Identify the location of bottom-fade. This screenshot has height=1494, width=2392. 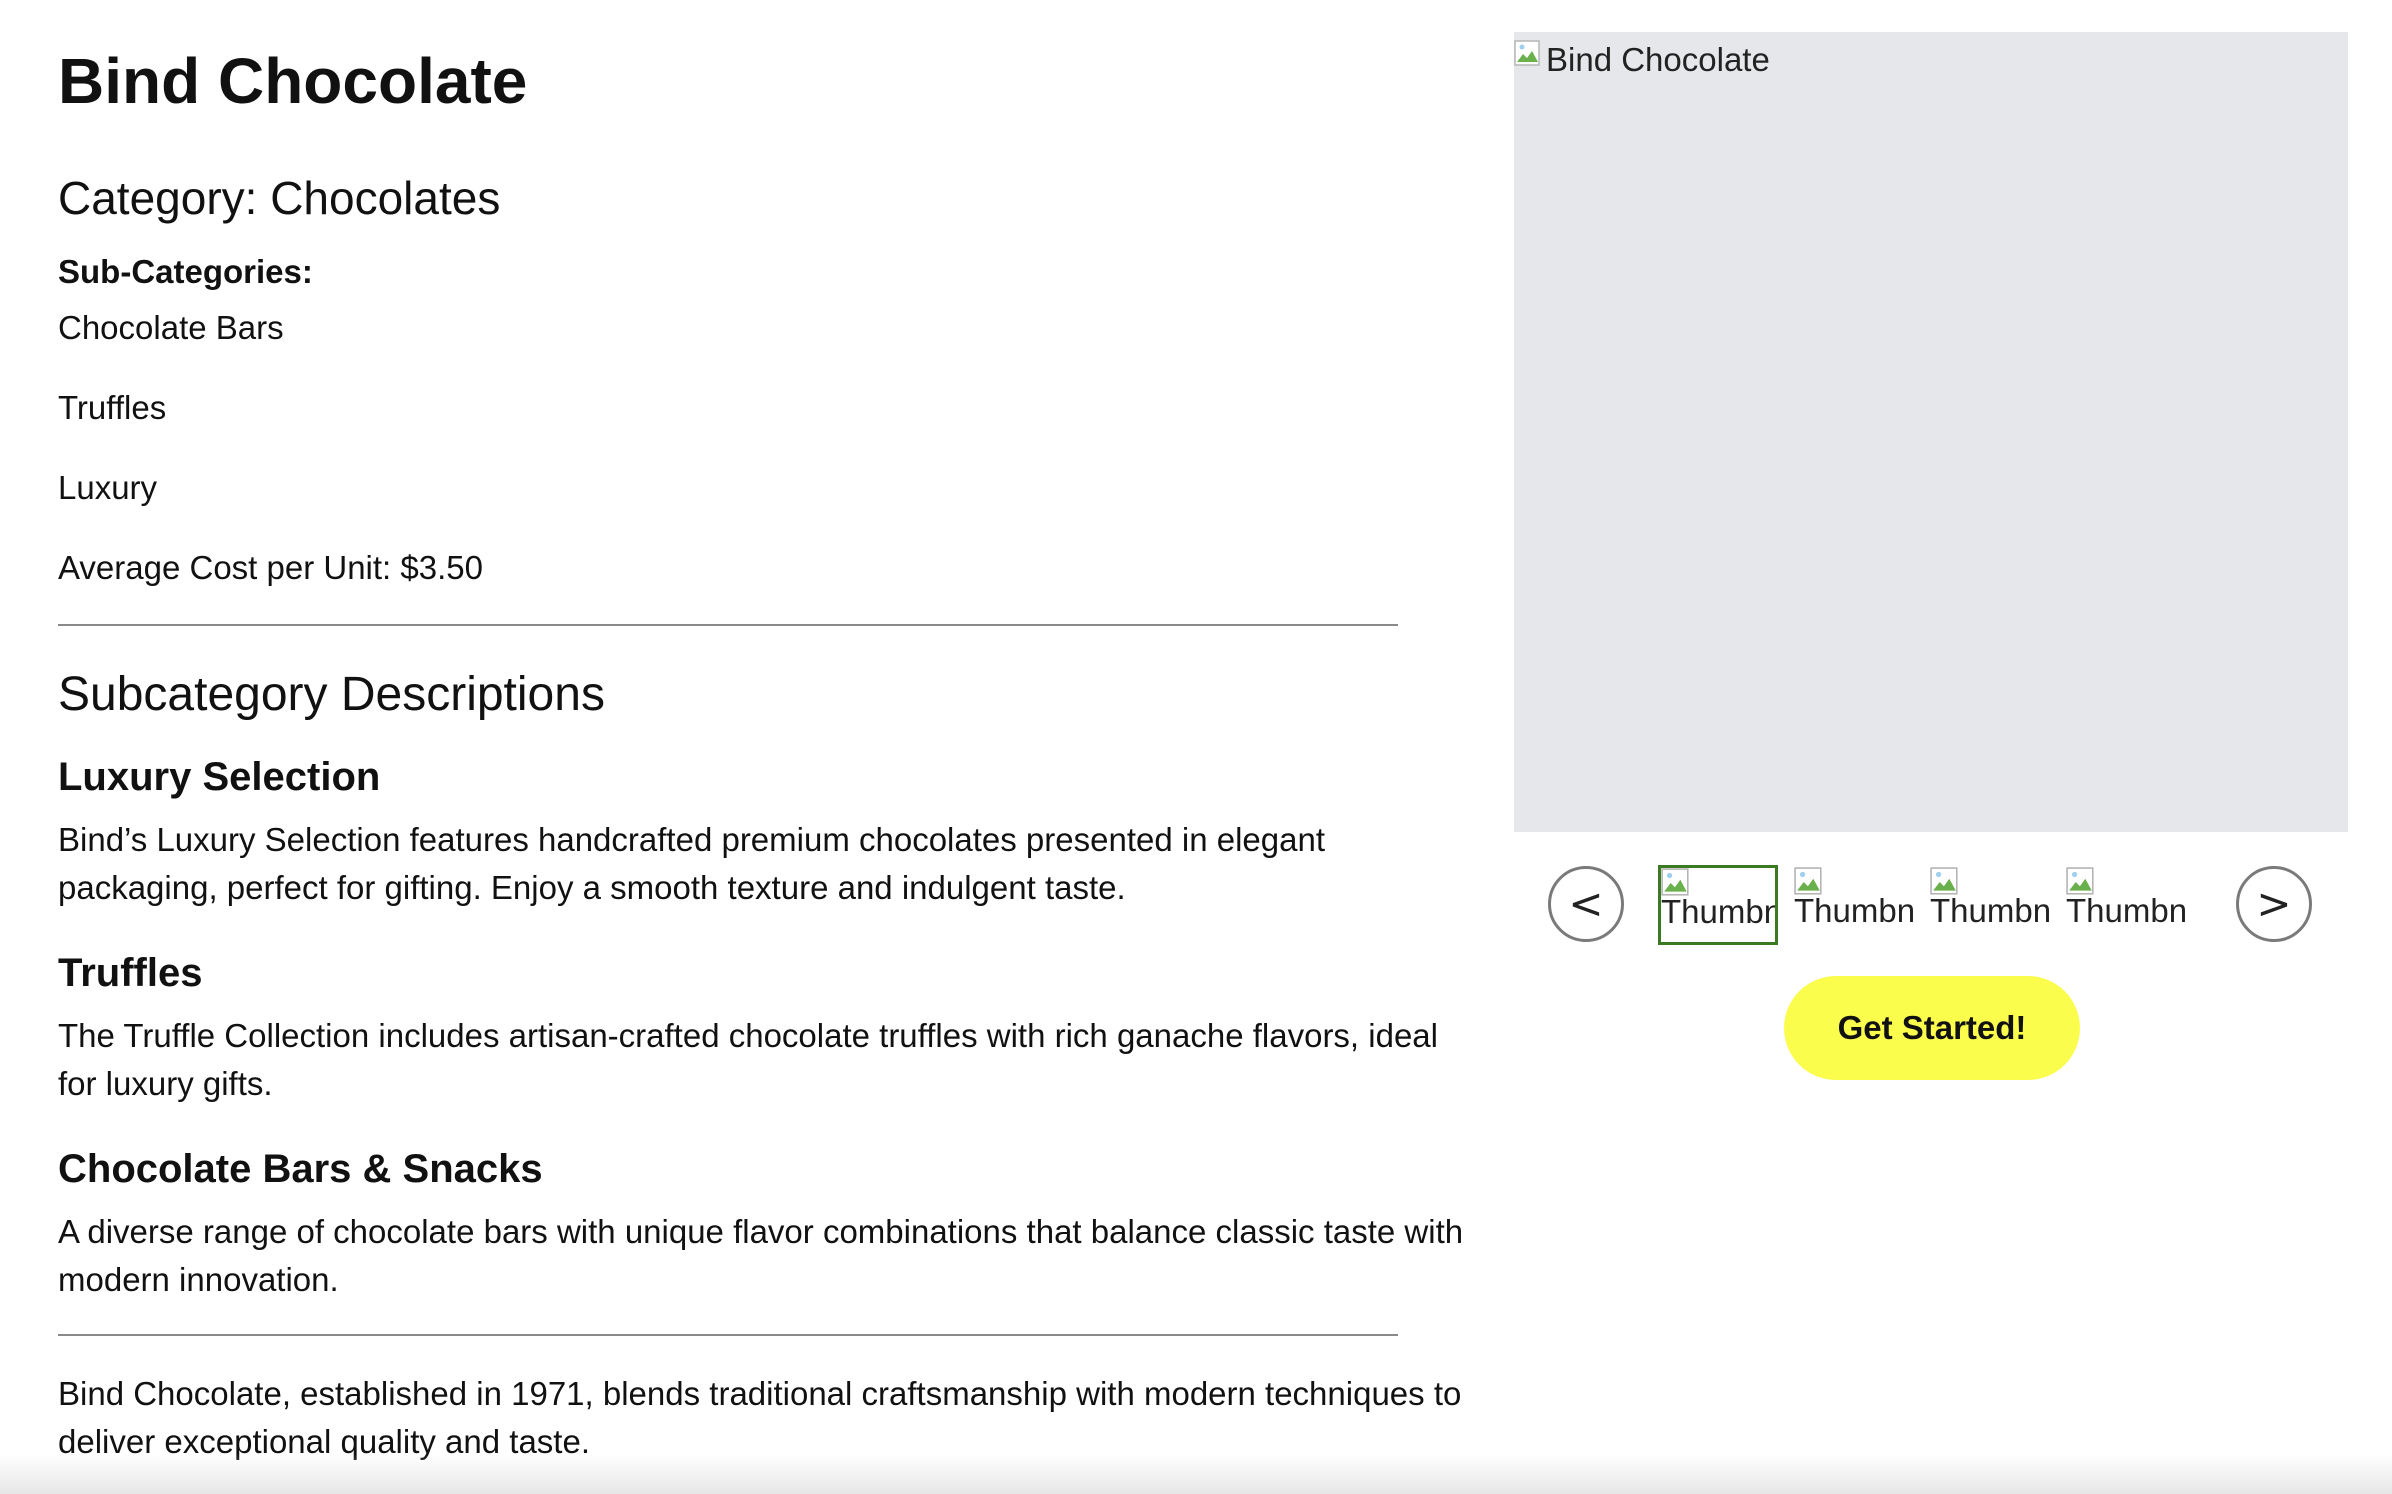
(1196, 1474).